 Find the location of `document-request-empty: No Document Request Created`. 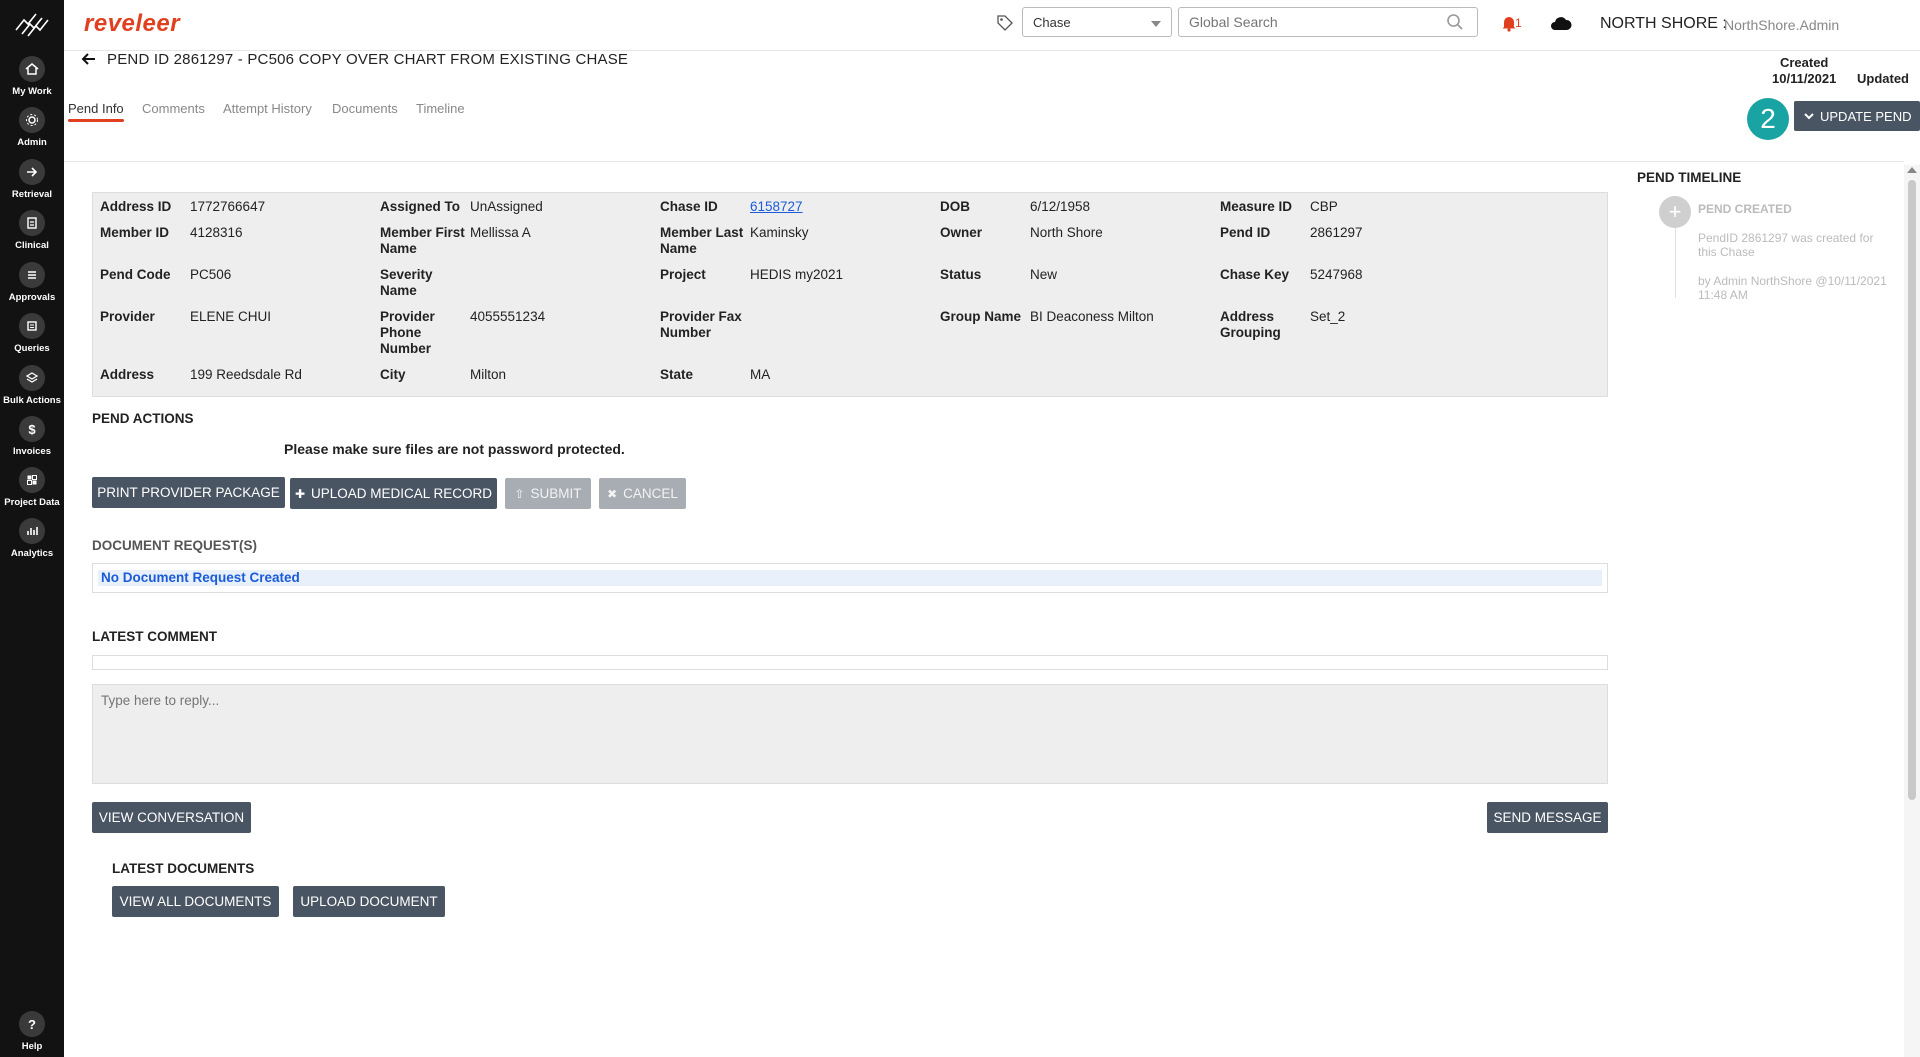

document-request-empty: No Document Request Created is located at coordinates (850, 578).